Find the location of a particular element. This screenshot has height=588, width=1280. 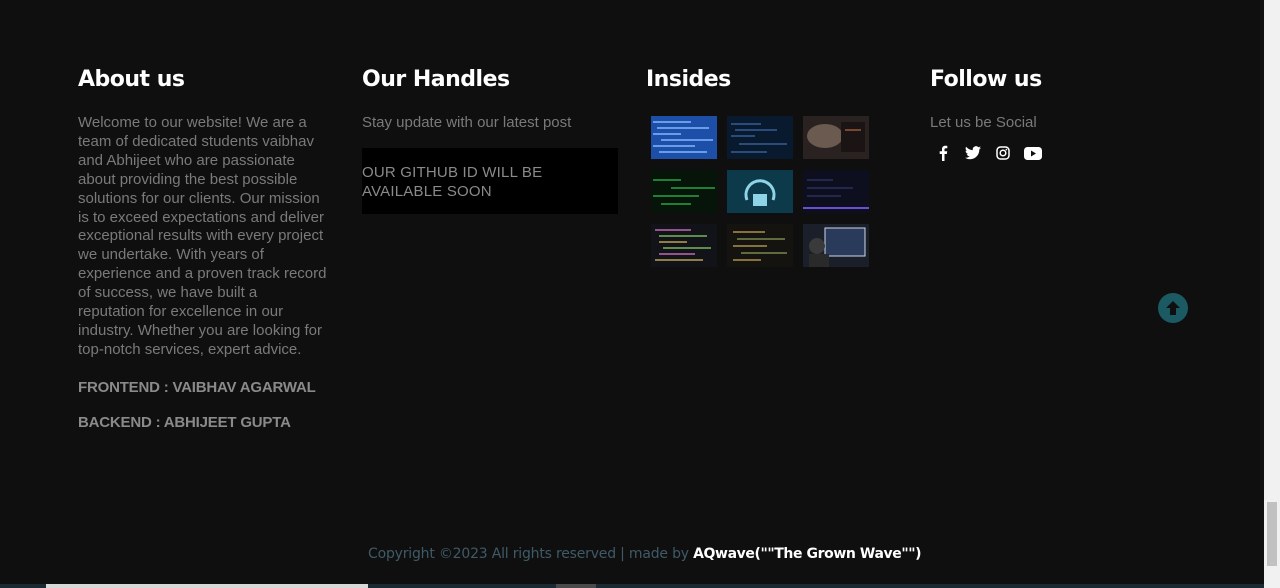

insides-title: Insides is located at coordinates (688, 79).